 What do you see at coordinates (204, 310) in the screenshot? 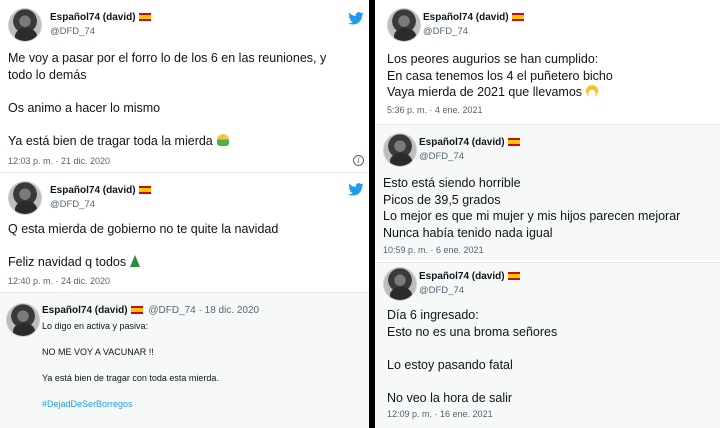
I see `tweet-meta: @DFD_74 · 18 dic. 2020` at bounding box center [204, 310].